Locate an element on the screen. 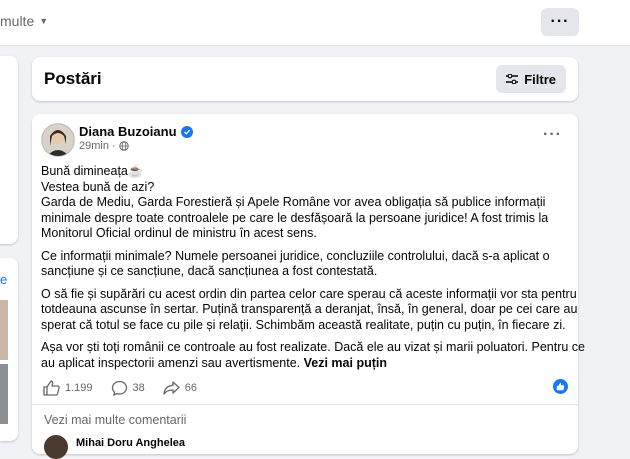  view-more-comments-link: Vezi mai multe comentarii is located at coordinates (115, 420).